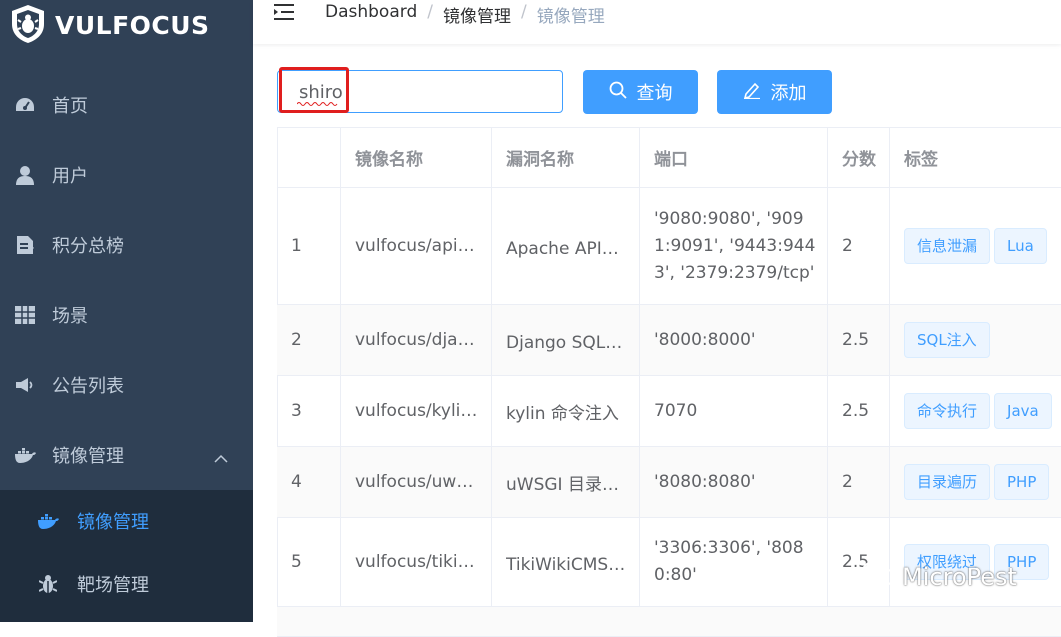 Image resolution: width=1061 pixels, height=637 pixels. Describe the element at coordinates (113, 585) in the screenshot. I see `submenu-item-label: 靶场管理` at that location.